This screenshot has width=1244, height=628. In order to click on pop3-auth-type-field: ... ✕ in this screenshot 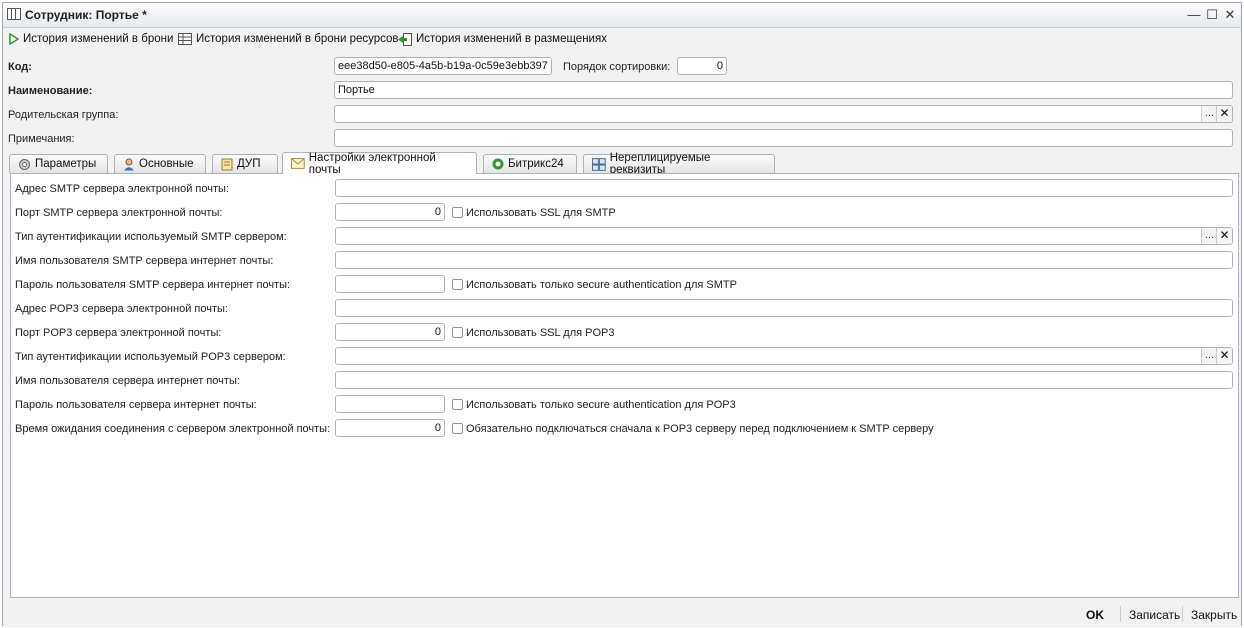, I will do `click(784, 356)`.